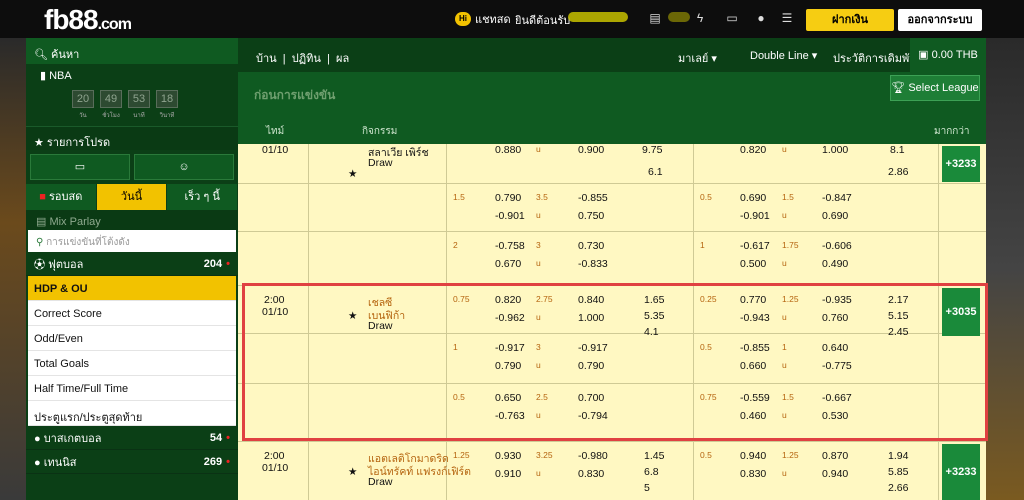  Describe the element at coordinates (898, 472) in the screenshot. I see `odds-1x2: 5.85` at that location.